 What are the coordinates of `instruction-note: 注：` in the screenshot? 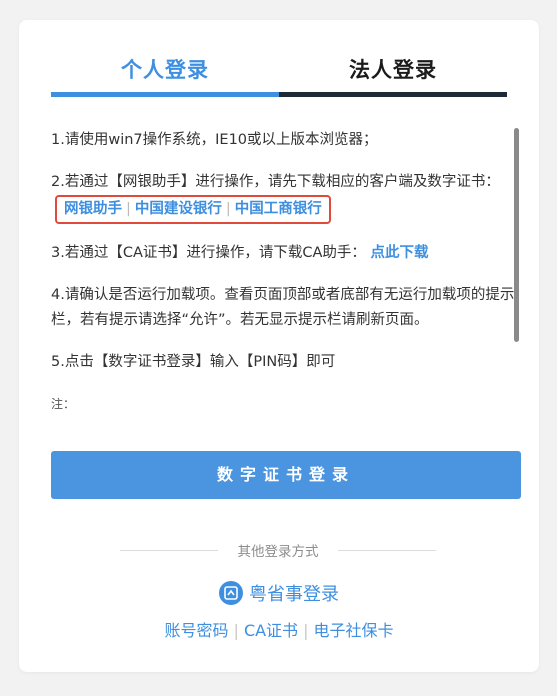 It's located at (63, 404).